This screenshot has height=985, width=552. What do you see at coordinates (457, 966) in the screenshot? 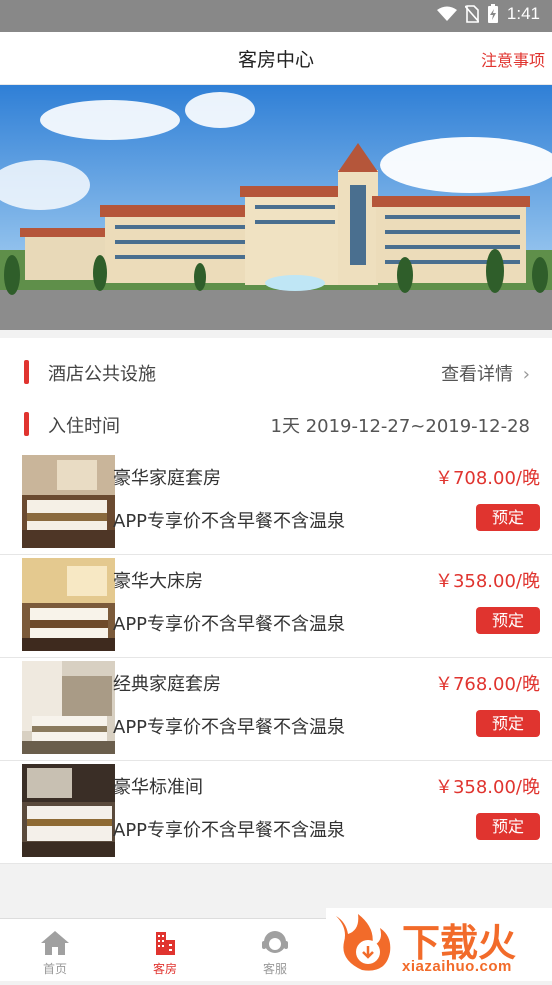
I see `watermark-url: xiazaihuo.com` at bounding box center [457, 966].